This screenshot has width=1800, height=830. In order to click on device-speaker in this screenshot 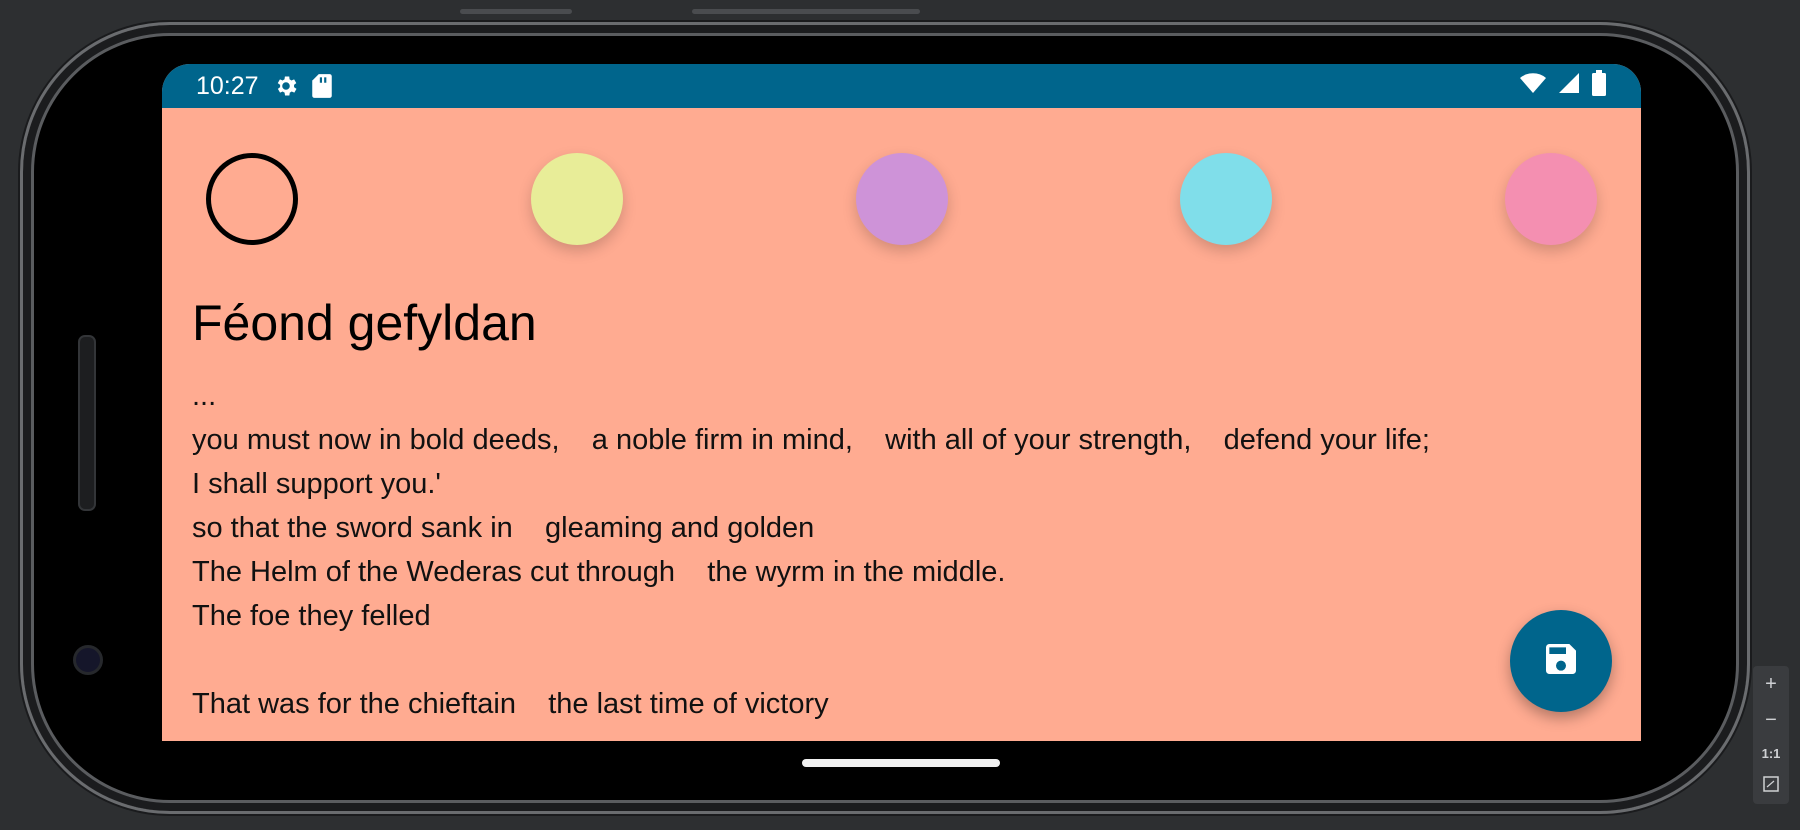, I will do `click(87, 423)`.